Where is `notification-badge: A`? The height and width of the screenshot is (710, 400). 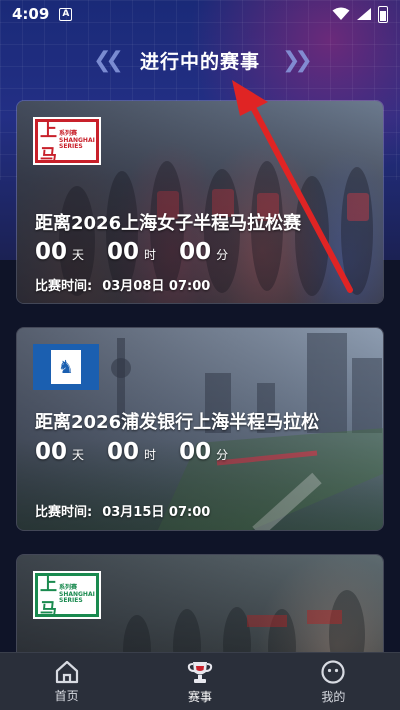
notification-badge: A is located at coordinates (66, 14).